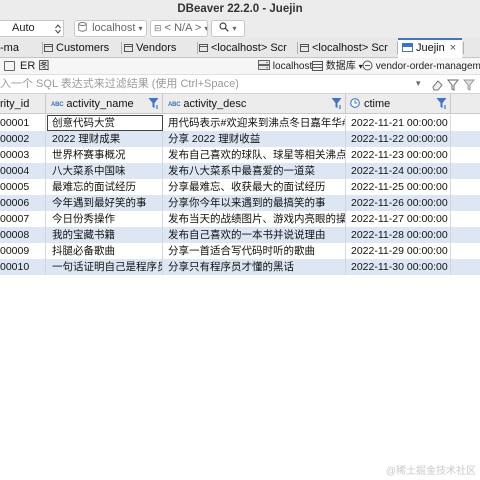  Describe the element at coordinates (399, 219) in the screenshot. I see `cell-ctime: 2022-11-27 00:00:00` at that location.